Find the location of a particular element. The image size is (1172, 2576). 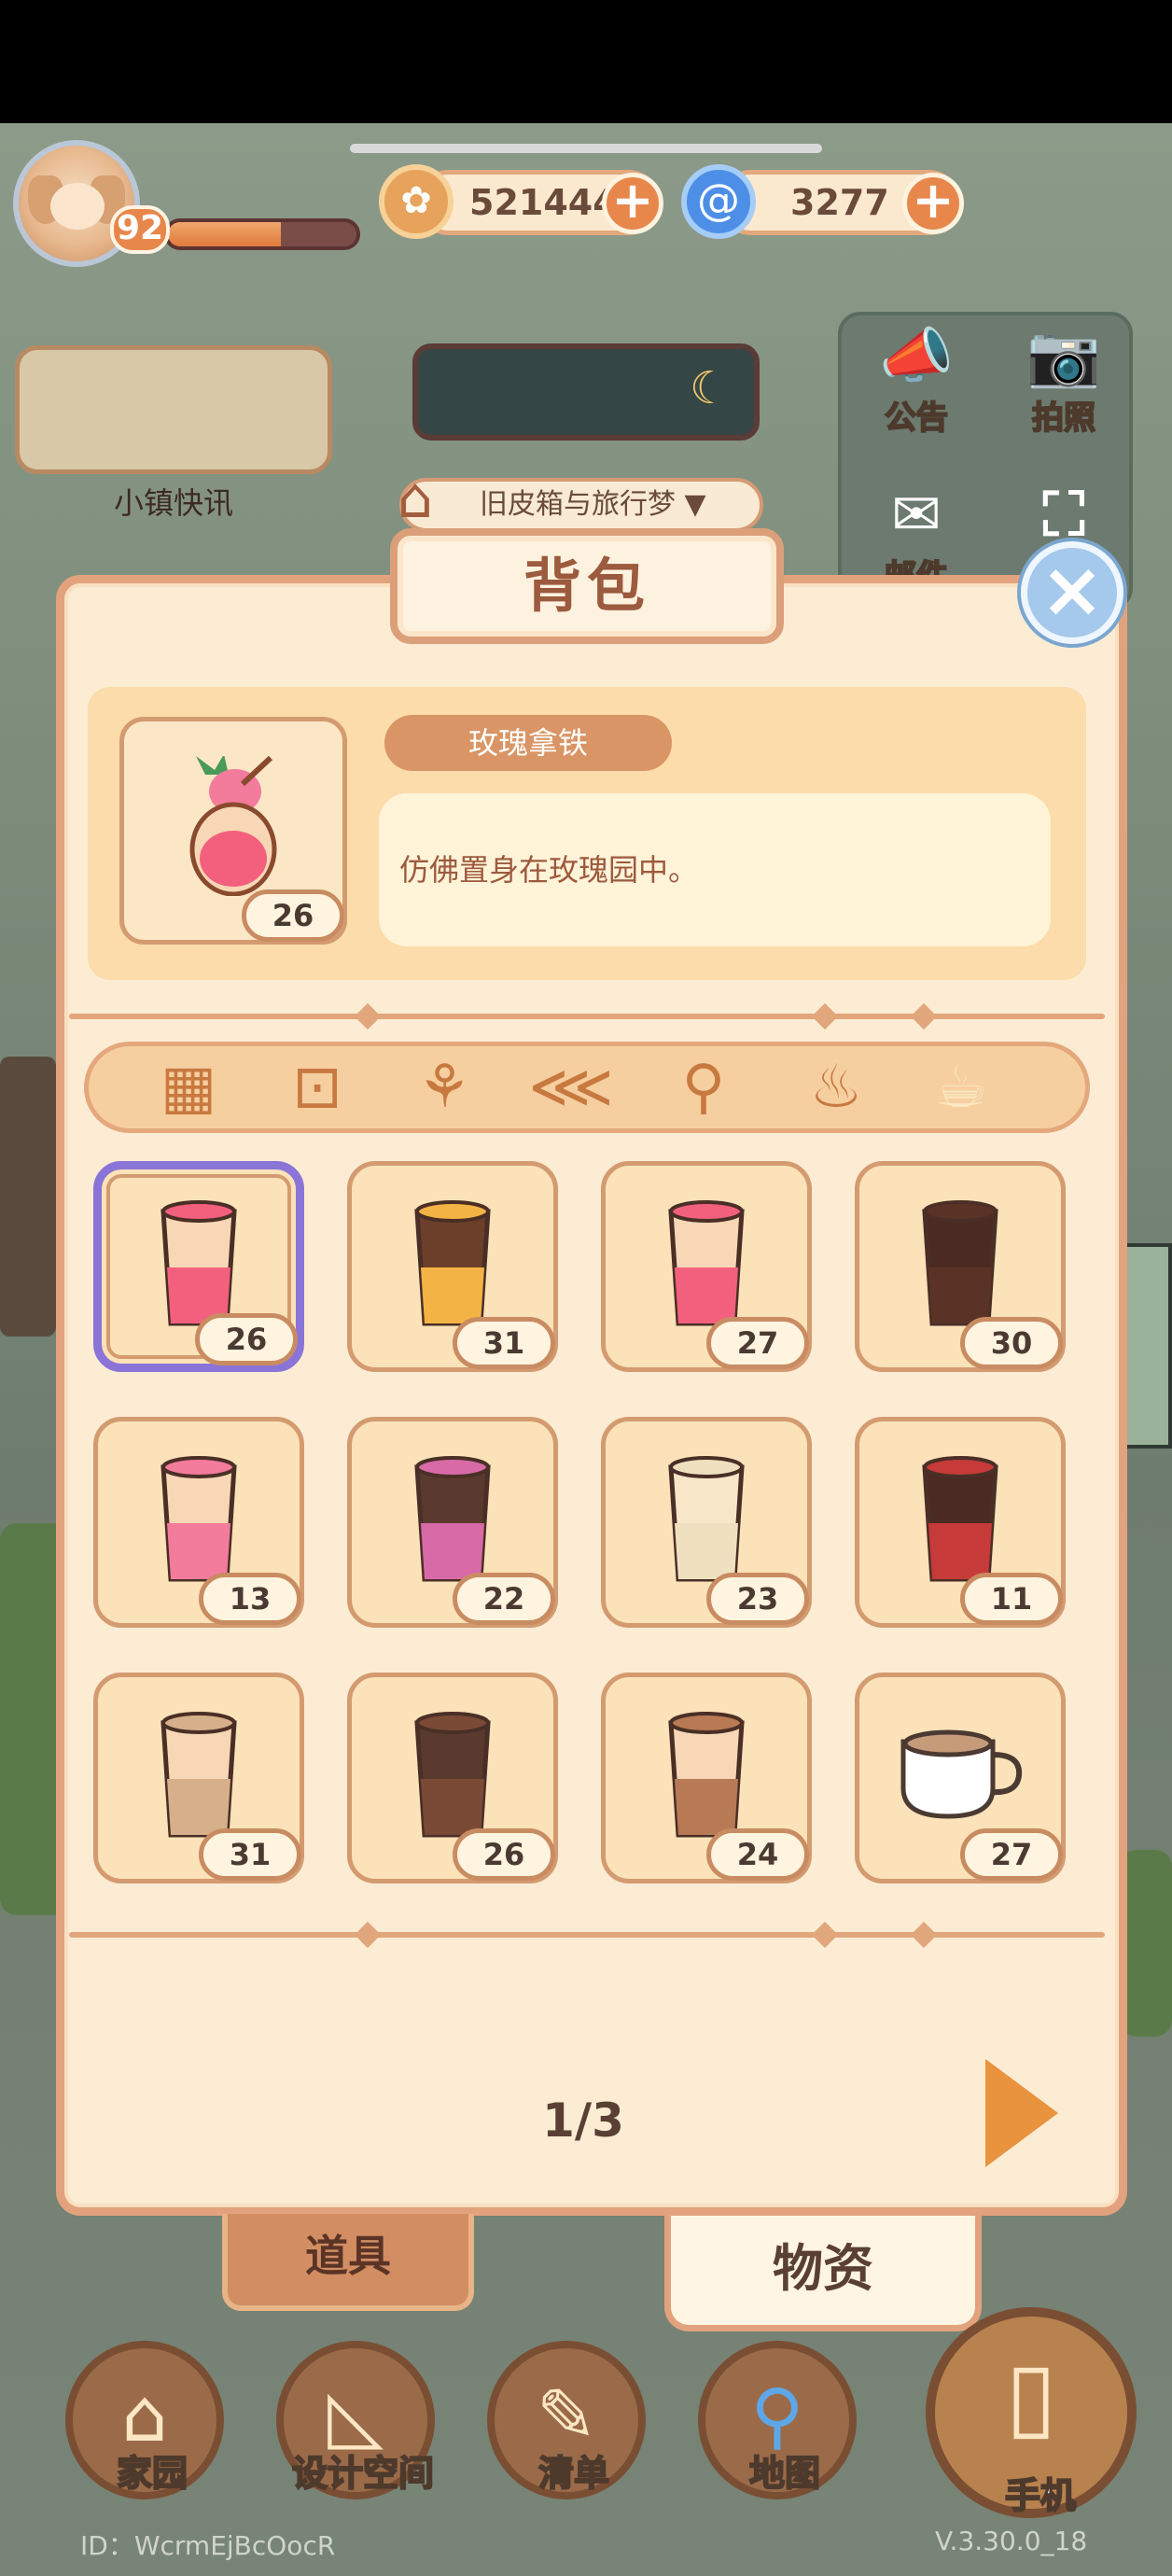

sakura-latte-icon is located at coordinates (198, 1518).